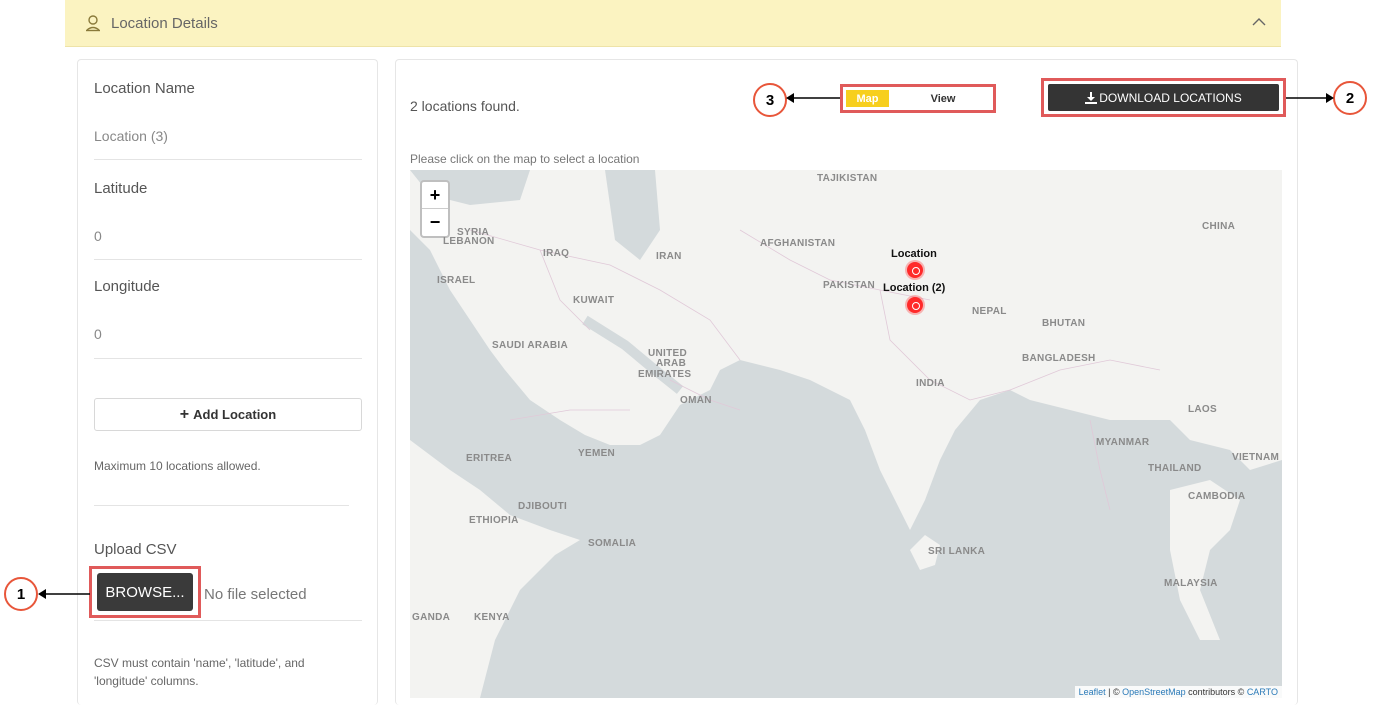  I want to click on longitude-label: Longitude, so click(127, 286).